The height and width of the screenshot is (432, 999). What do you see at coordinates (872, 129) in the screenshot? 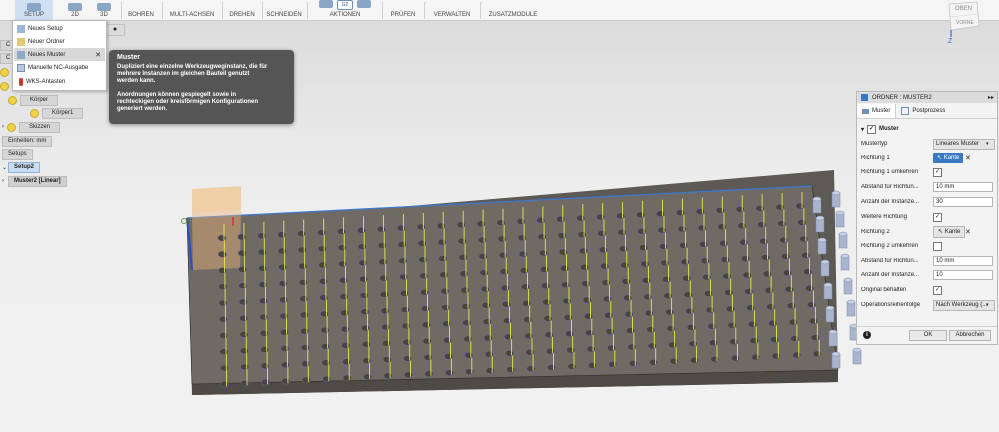
I see `section-checkbox: ✓` at bounding box center [872, 129].